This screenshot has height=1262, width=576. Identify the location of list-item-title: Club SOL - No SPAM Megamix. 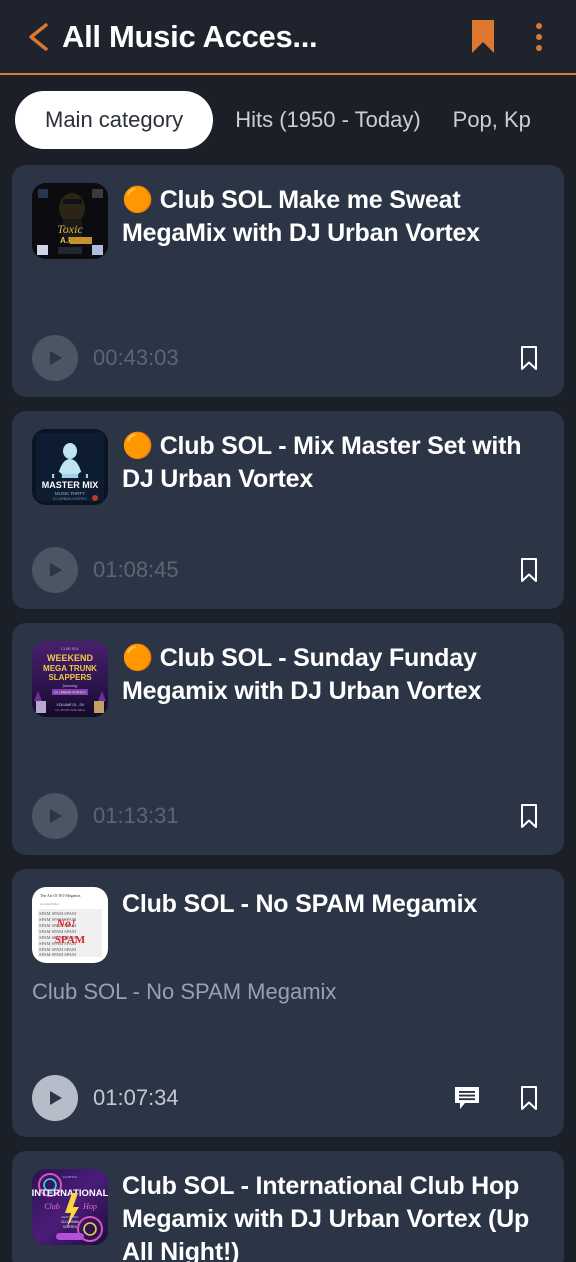
(299, 904).